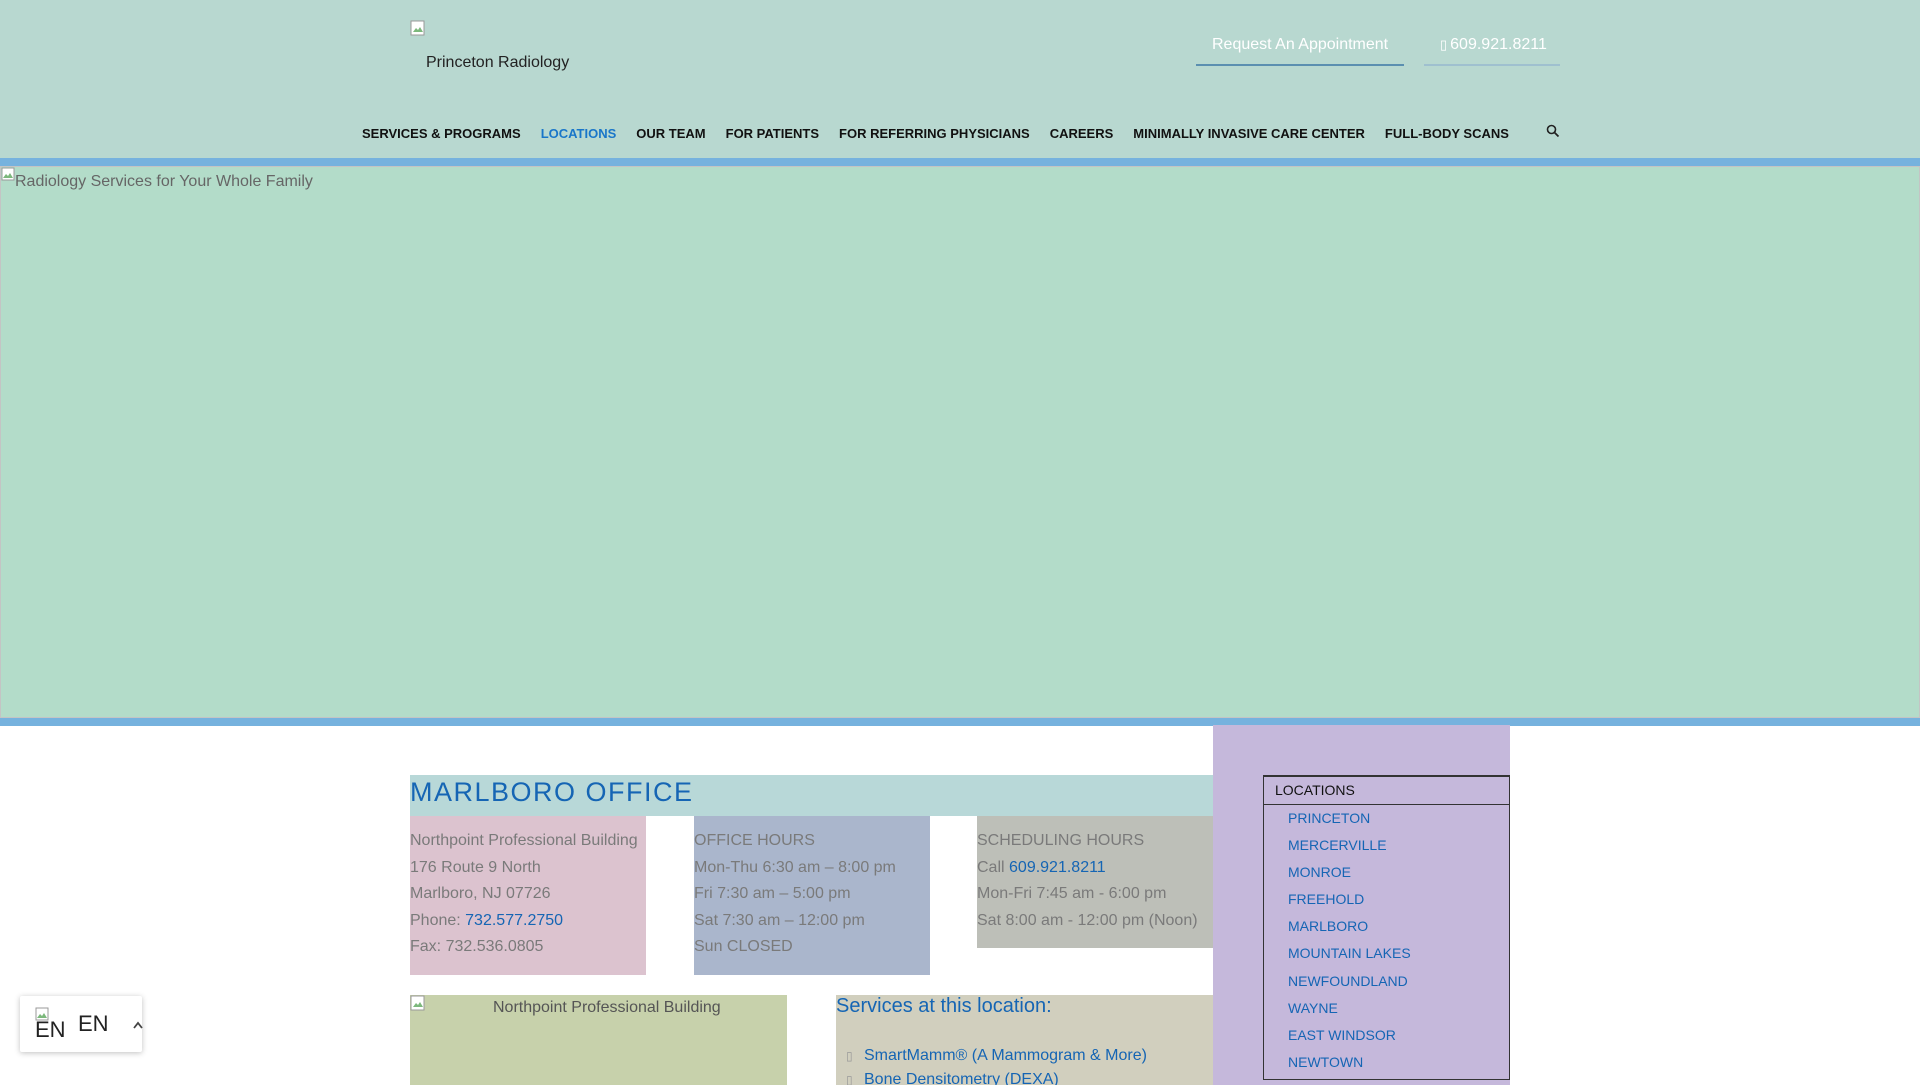 The height and width of the screenshot is (1085, 1920). What do you see at coordinates (1005, 1055) in the screenshot?
I see `service-label: SmartMamm® (A Mammogram & More)` at bounding box center [1005, 1055].